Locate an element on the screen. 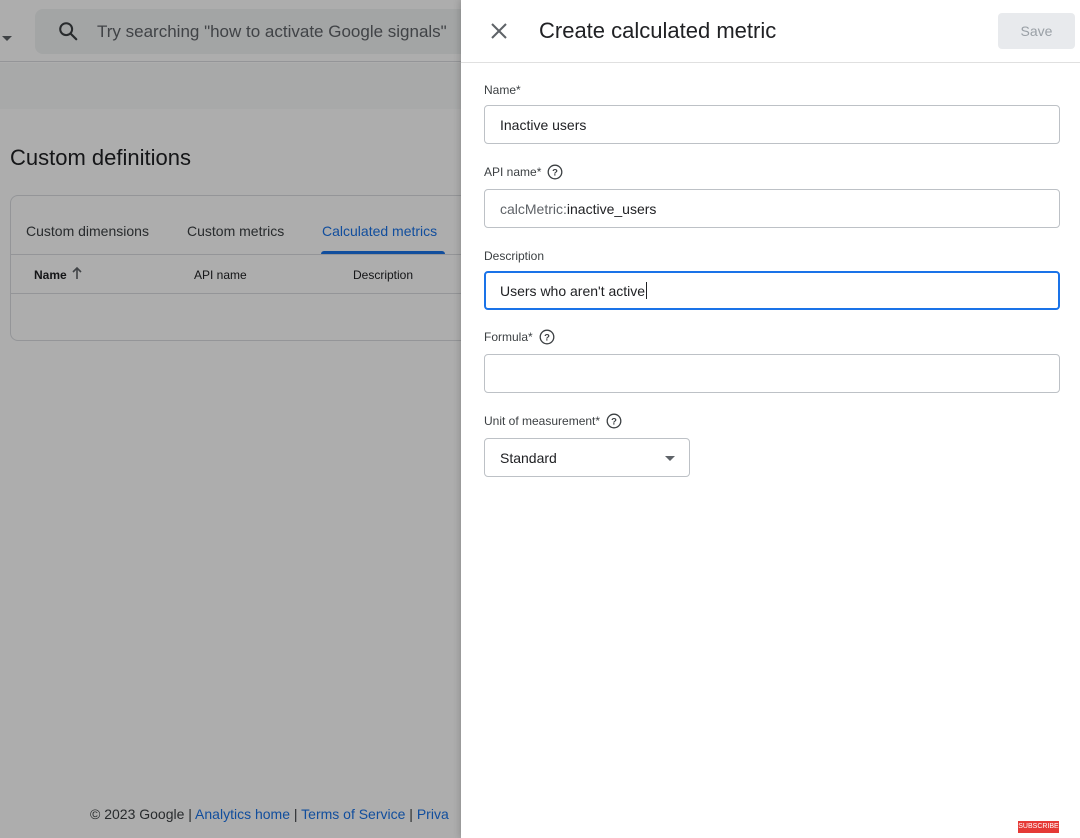 This screenshot has width=1080, height=838. description-label: Description is located at coordinates (514, 256).